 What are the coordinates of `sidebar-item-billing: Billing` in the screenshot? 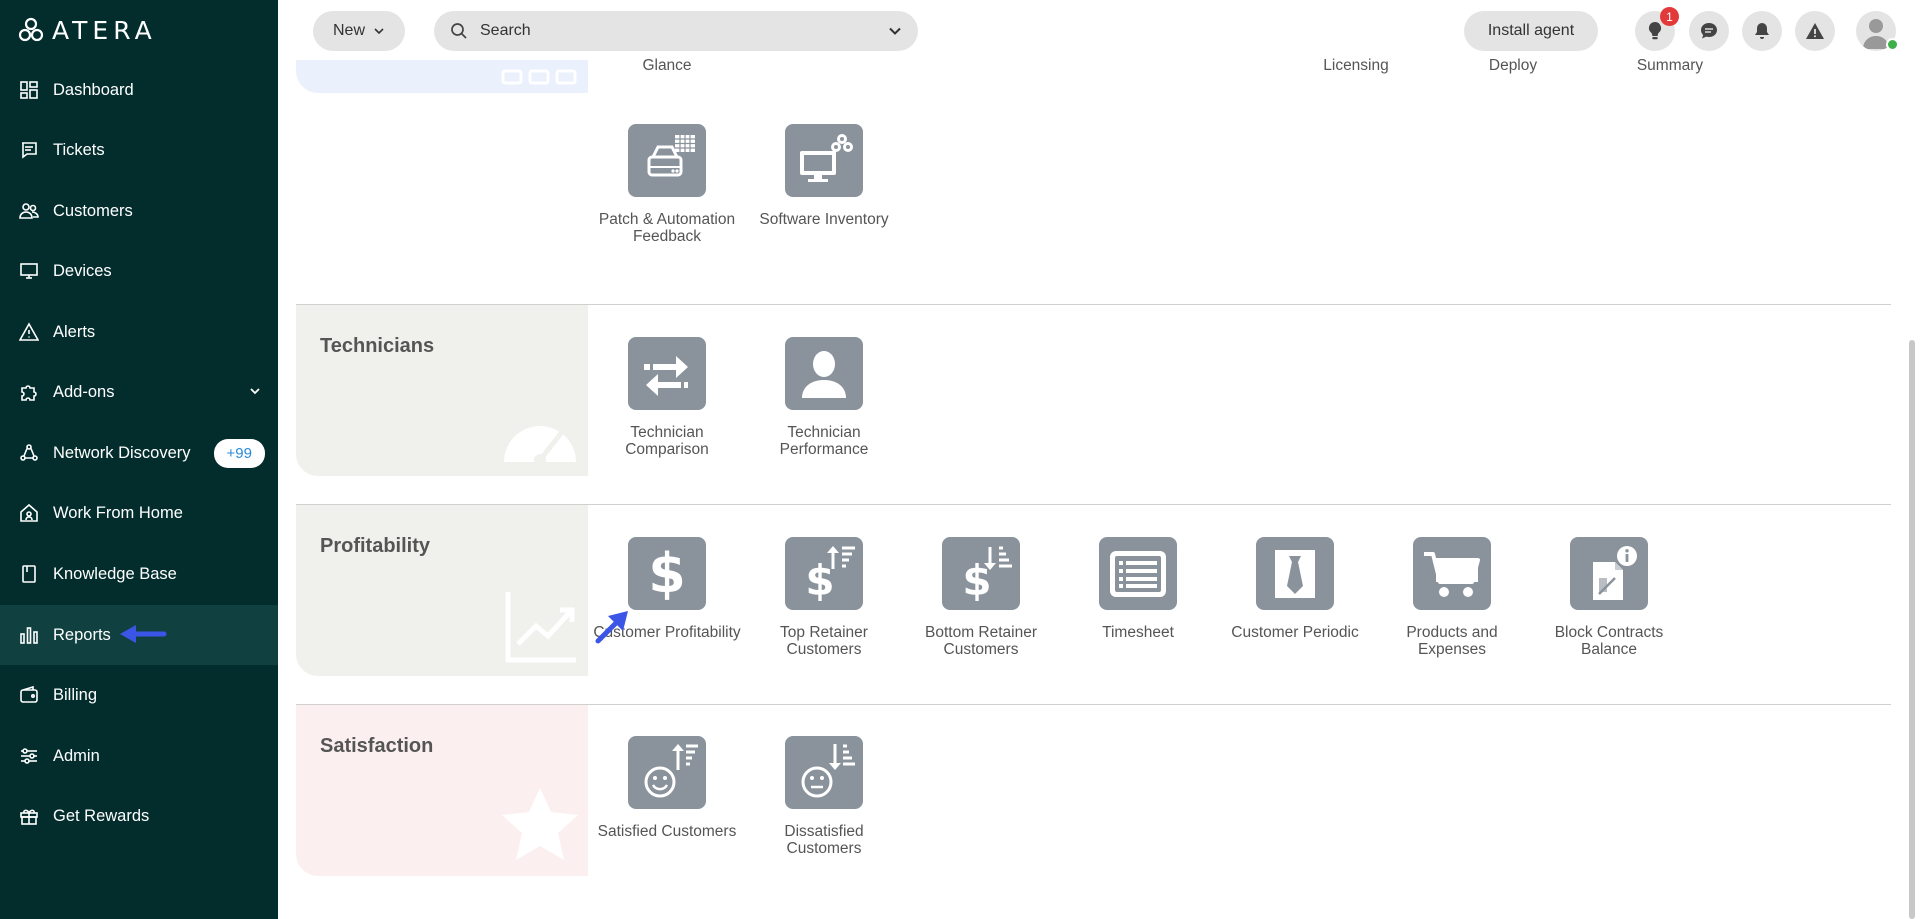 It's located at (139, 695).